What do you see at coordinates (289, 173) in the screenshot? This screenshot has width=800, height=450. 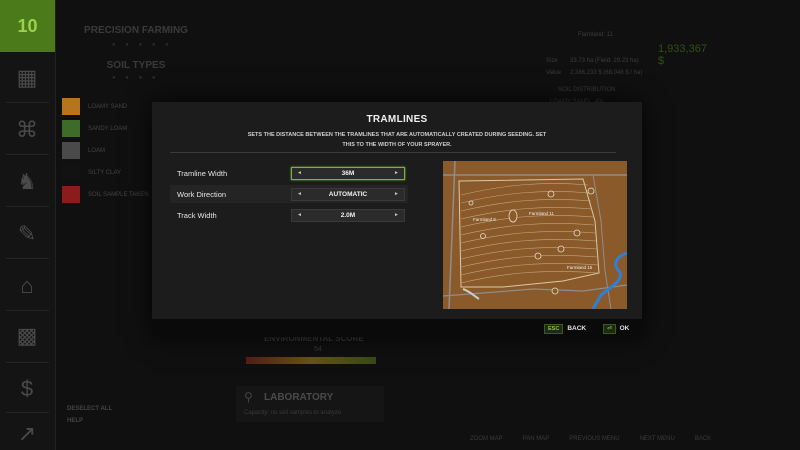 I see `option-tramline-width: Tramline Width ◄ 36M ►` at bounding box center [289, 173].